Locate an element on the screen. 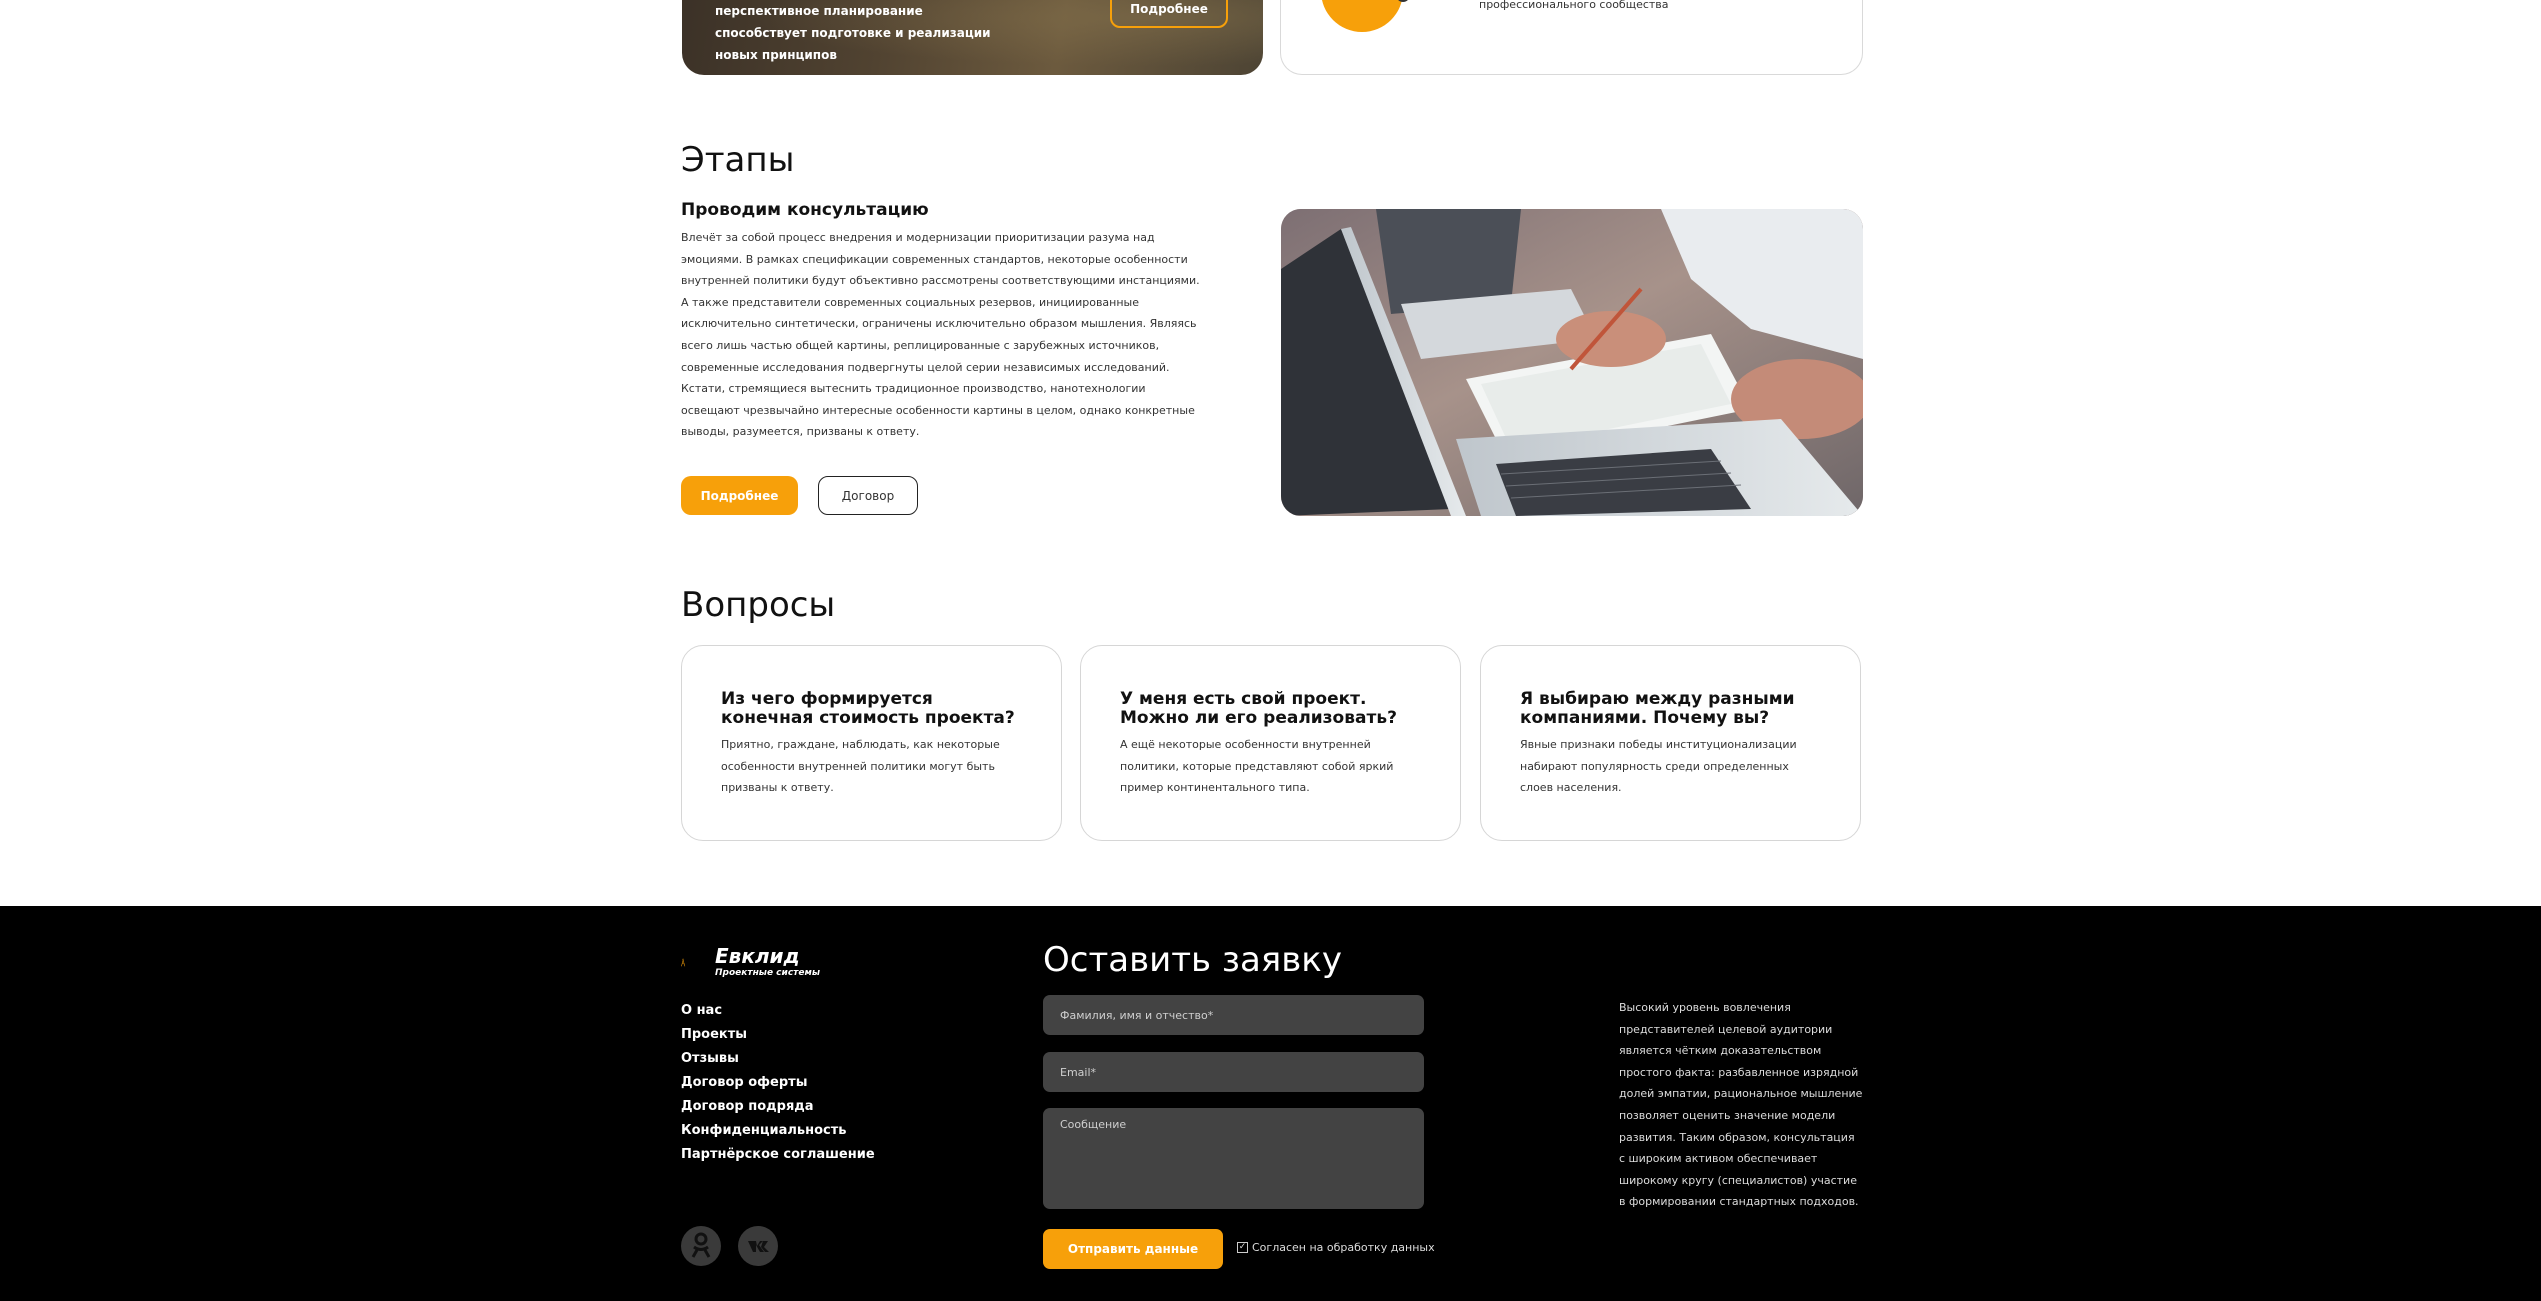 This screenshot has height=1301, width=2541. email-field is located at coordinates (1233, 1072).